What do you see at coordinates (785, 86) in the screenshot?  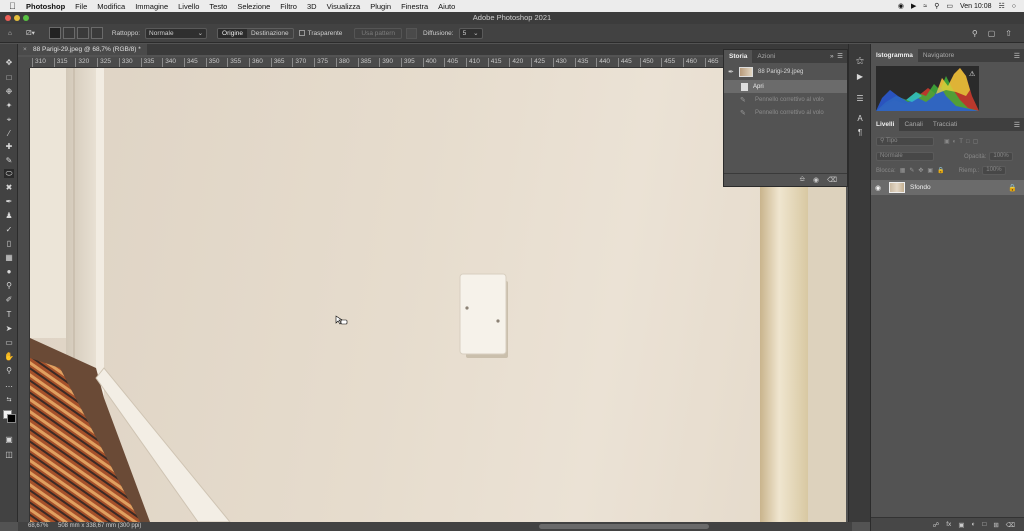 I see `history-state-apri: Apri` at bounding box center [785, 86].